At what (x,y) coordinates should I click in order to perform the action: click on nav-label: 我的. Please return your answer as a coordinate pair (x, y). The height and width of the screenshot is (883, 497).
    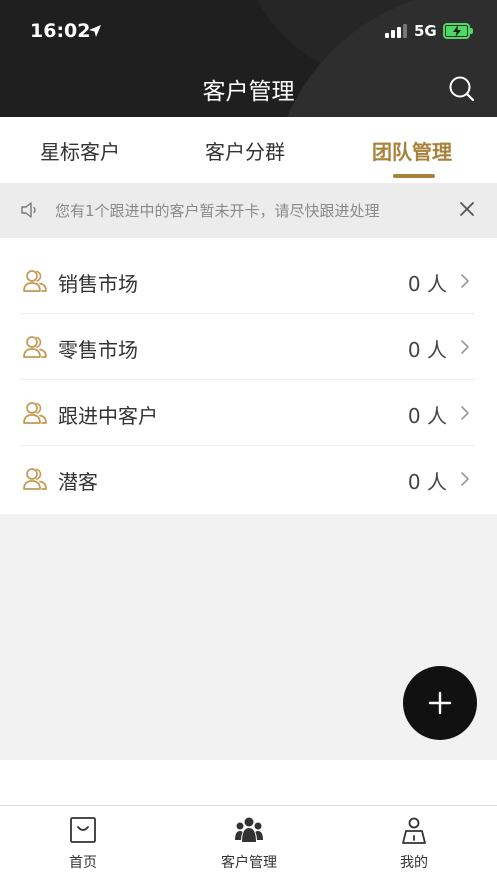
    Looking at the image, I should click on (414, 863).